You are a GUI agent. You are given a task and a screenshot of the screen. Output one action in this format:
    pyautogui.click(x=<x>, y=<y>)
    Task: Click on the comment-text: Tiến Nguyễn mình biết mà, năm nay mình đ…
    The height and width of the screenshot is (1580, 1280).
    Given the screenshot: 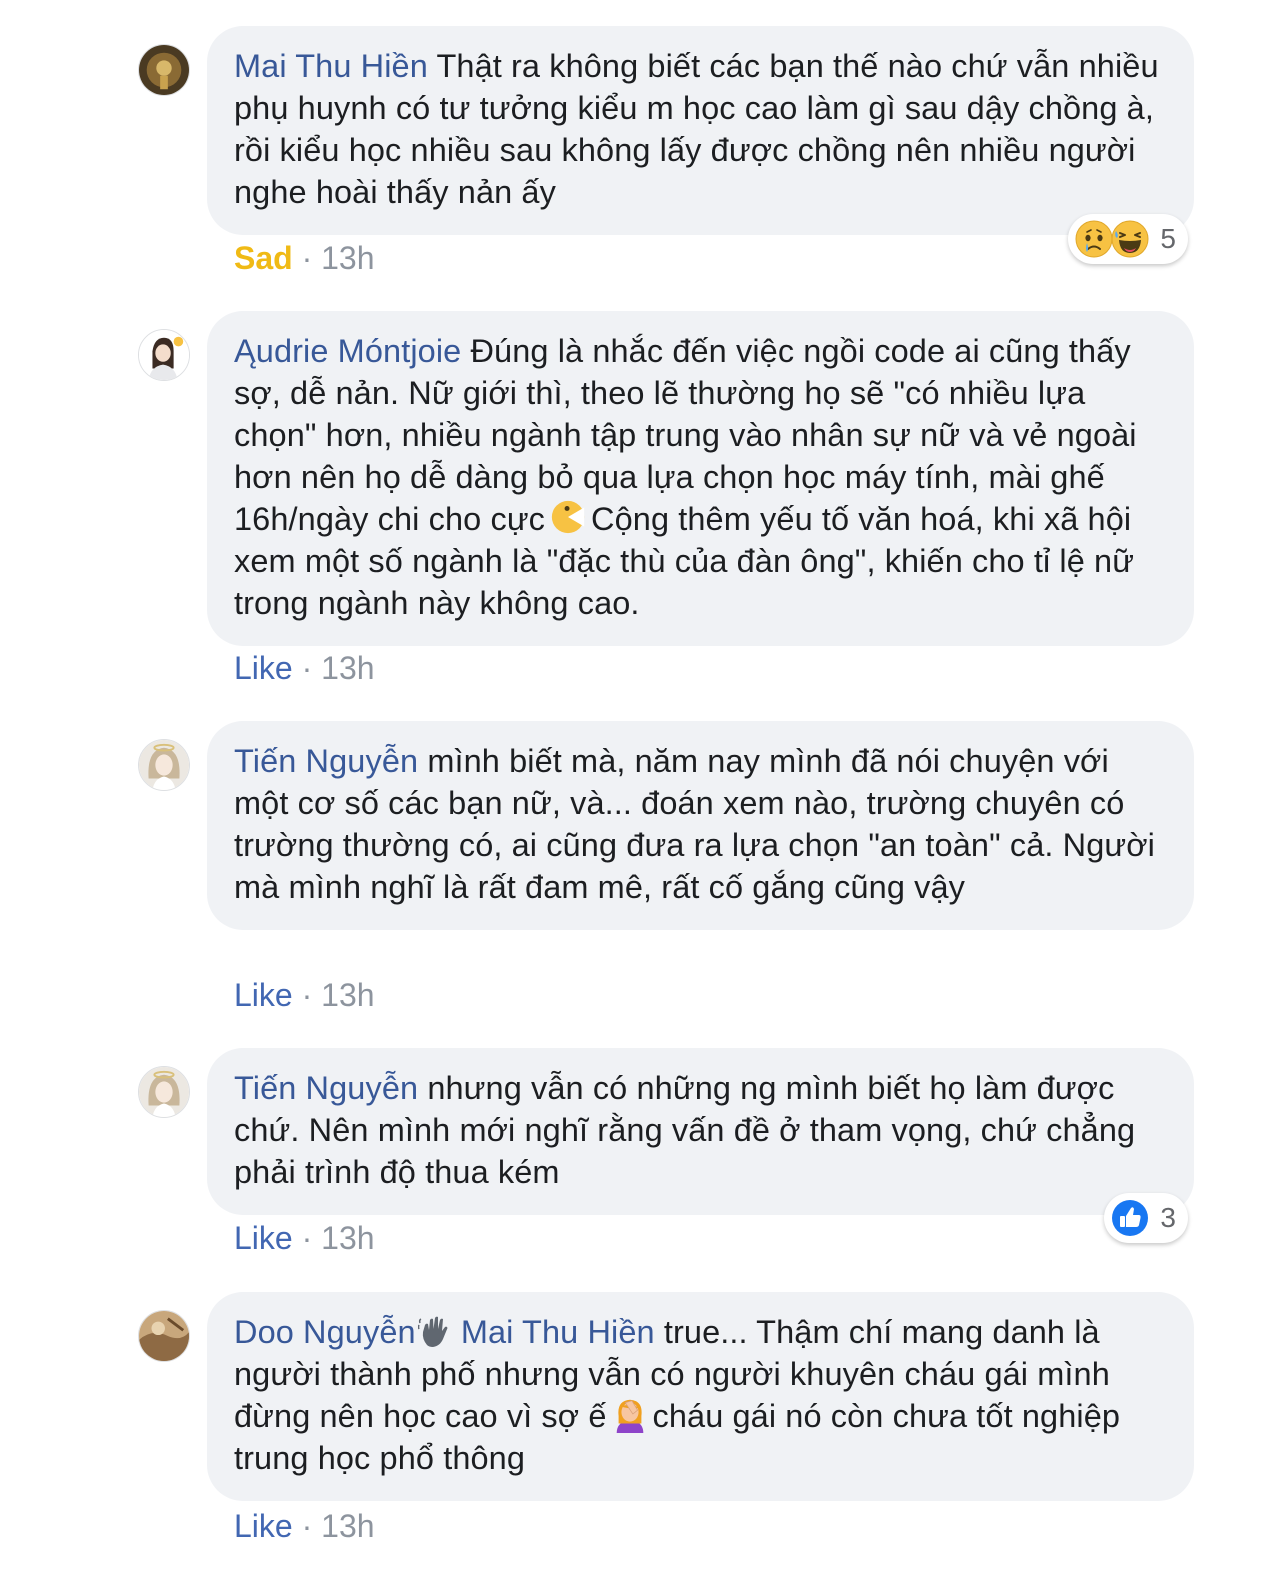 What is the action you would take?
    pyautogui.click(x=700, y=824)
    